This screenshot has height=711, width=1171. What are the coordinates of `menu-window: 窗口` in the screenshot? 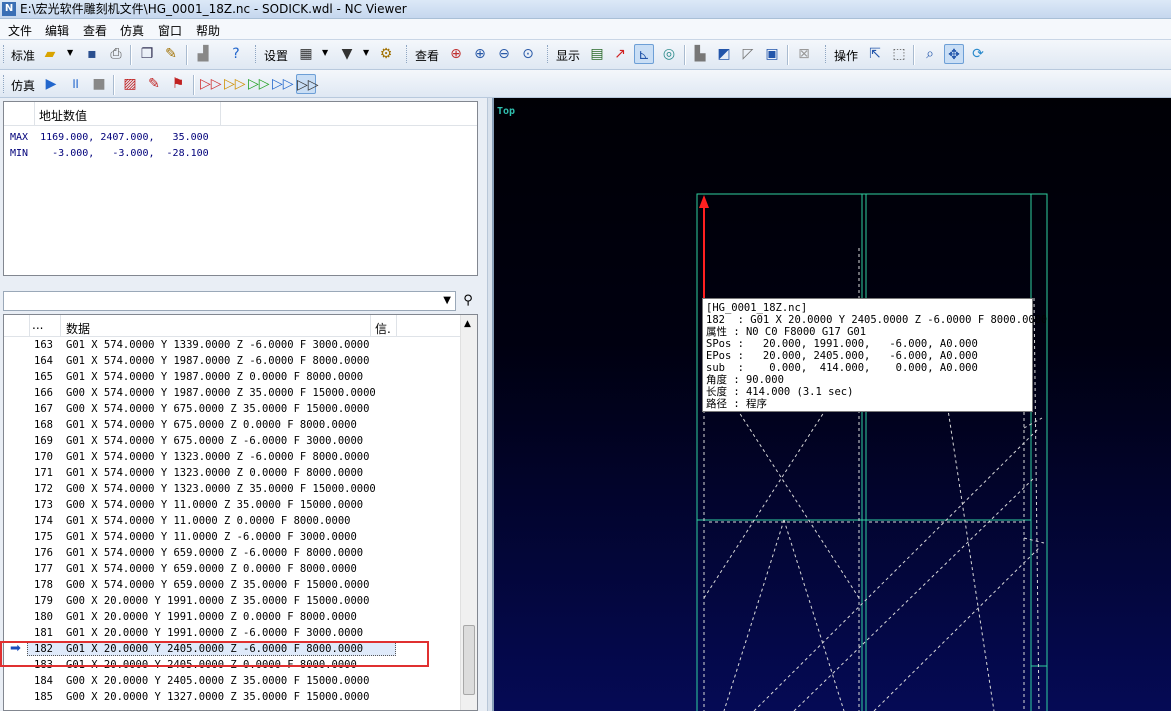 It's located at (170, 30).